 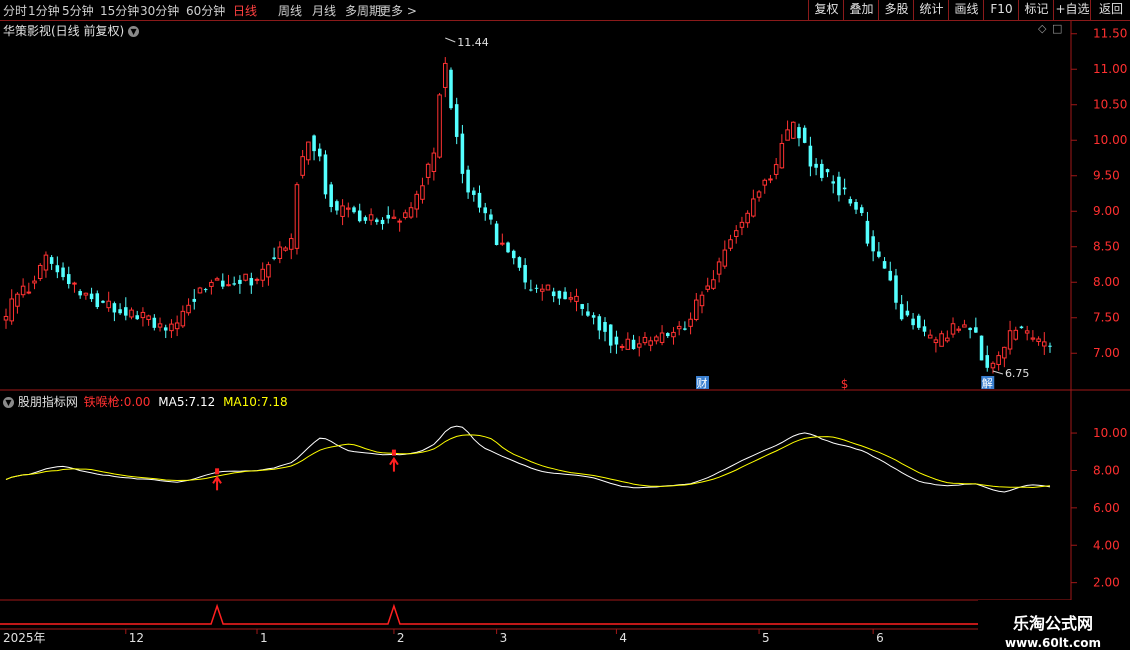 What do you see at coordinates (896, 10) in the screenshot?
I see `toolbar-button-2: 多股` at bounding box center [896, 10].